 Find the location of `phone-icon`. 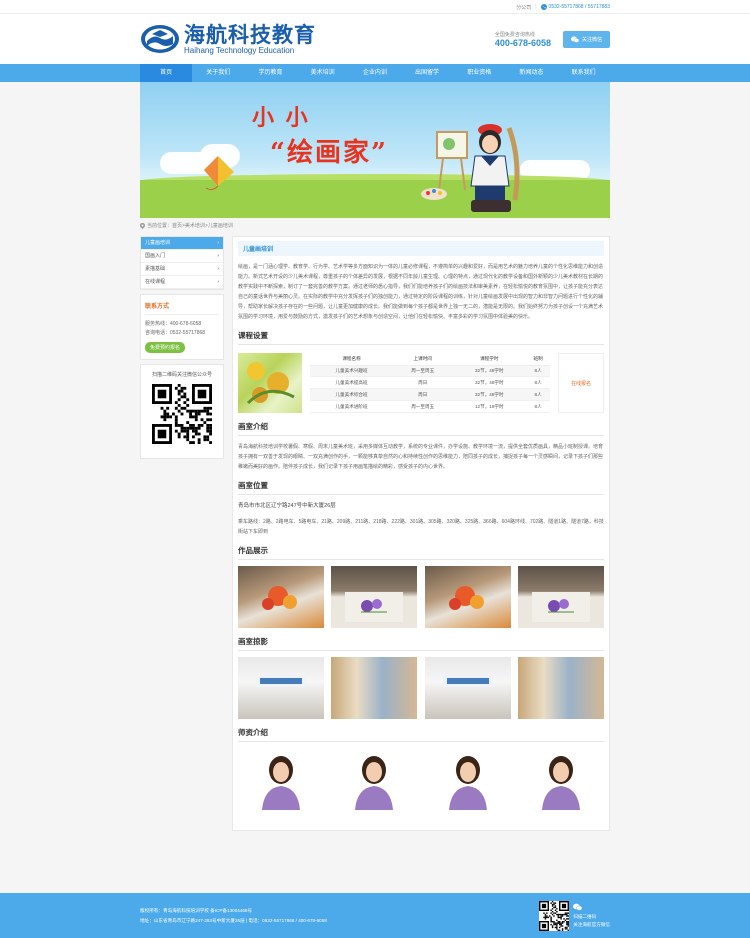

phone-icon is located at coordinates (543, 7).